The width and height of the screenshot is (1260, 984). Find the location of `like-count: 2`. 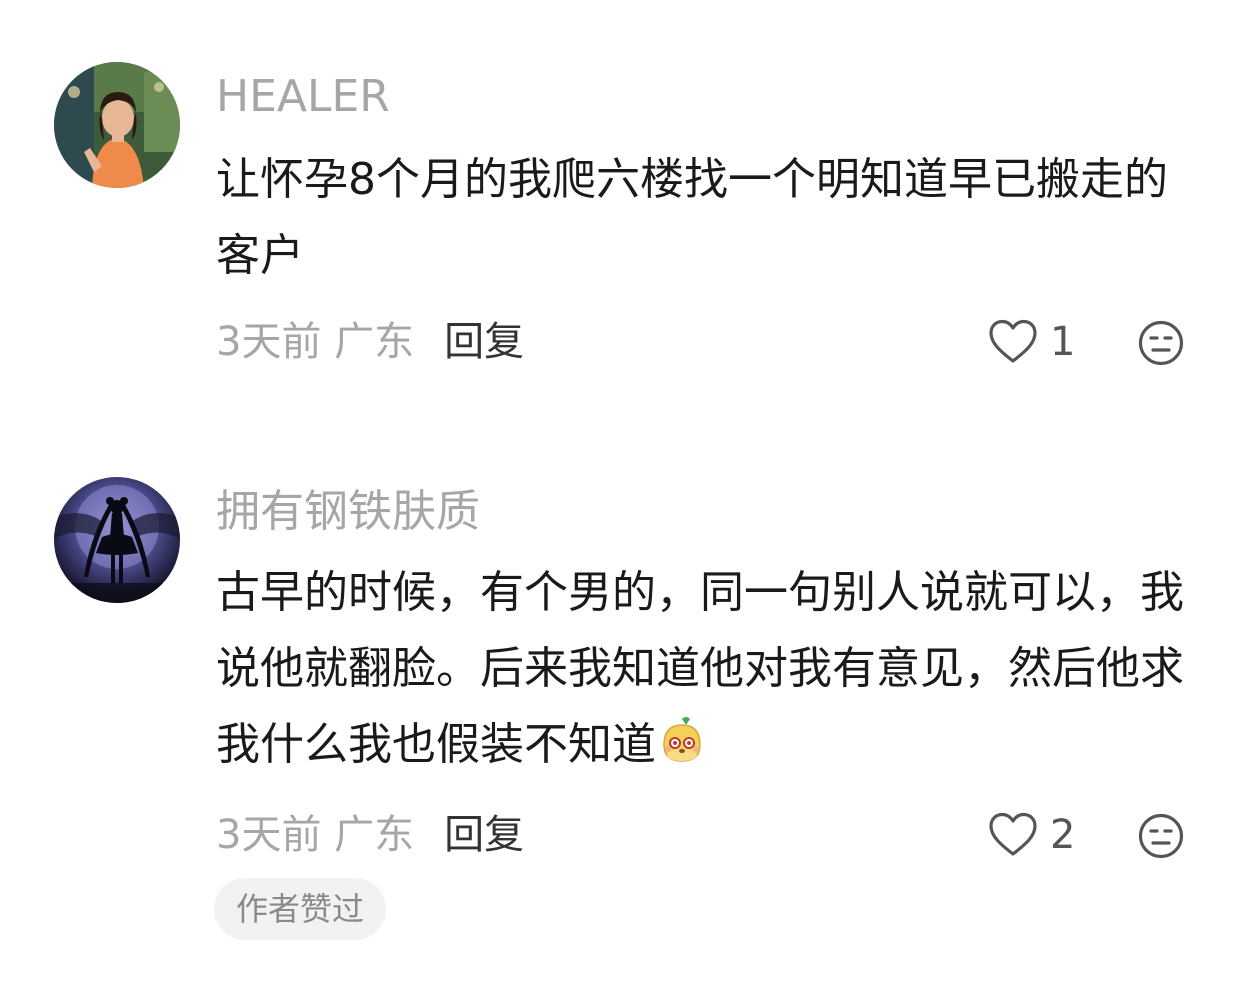

like-count: 2 is located at coordinates (1063, 835).